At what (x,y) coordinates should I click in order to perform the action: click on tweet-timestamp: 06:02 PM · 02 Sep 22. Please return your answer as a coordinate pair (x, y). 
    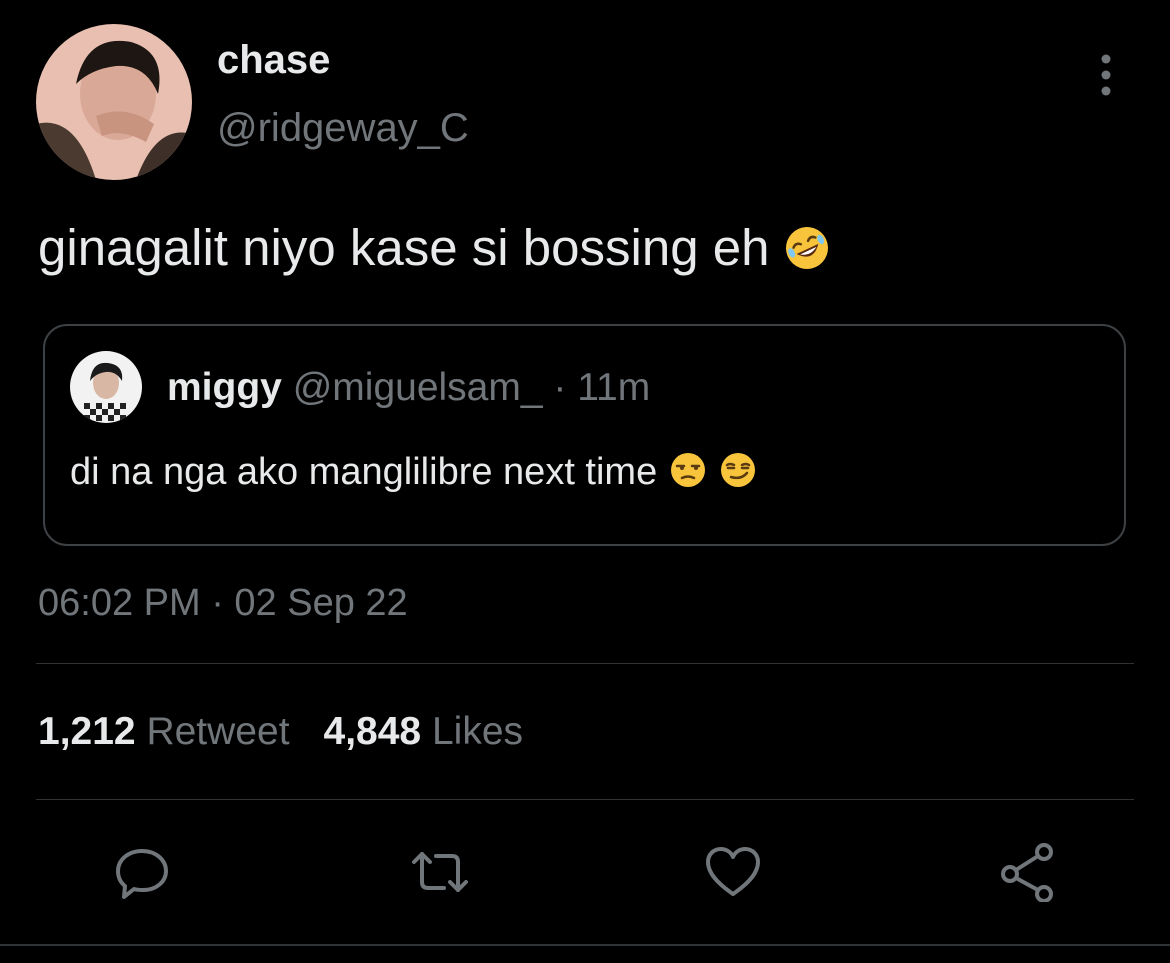
    Looking at the image, I should click on (223, 603).